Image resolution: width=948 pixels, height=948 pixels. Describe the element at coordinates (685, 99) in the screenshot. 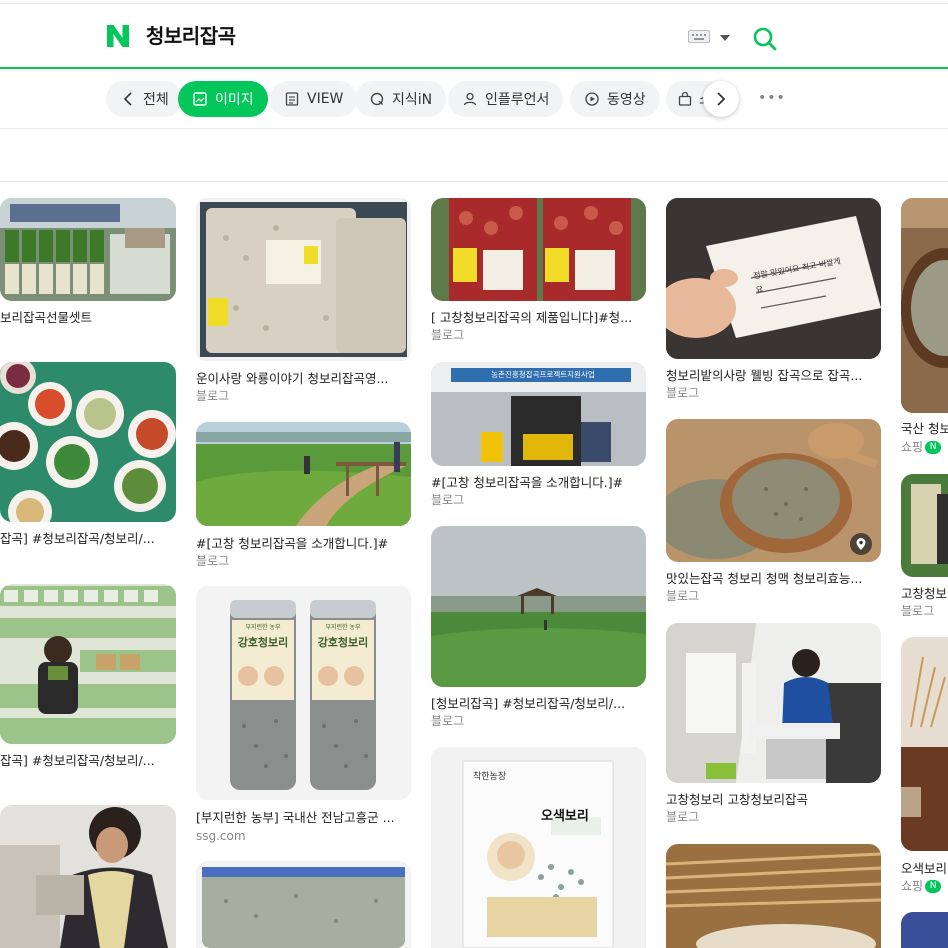

I see `bag-icon` at that location.